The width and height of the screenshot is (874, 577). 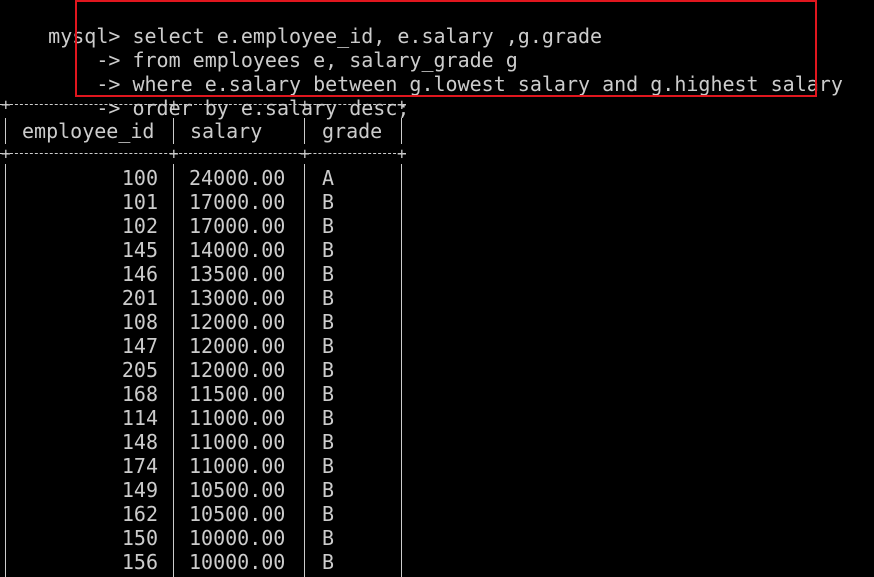 What do you see at coordinates (139, 466) in the screenshot?
I see `cell-employee-id: 174` at bounding box center [139, 466].